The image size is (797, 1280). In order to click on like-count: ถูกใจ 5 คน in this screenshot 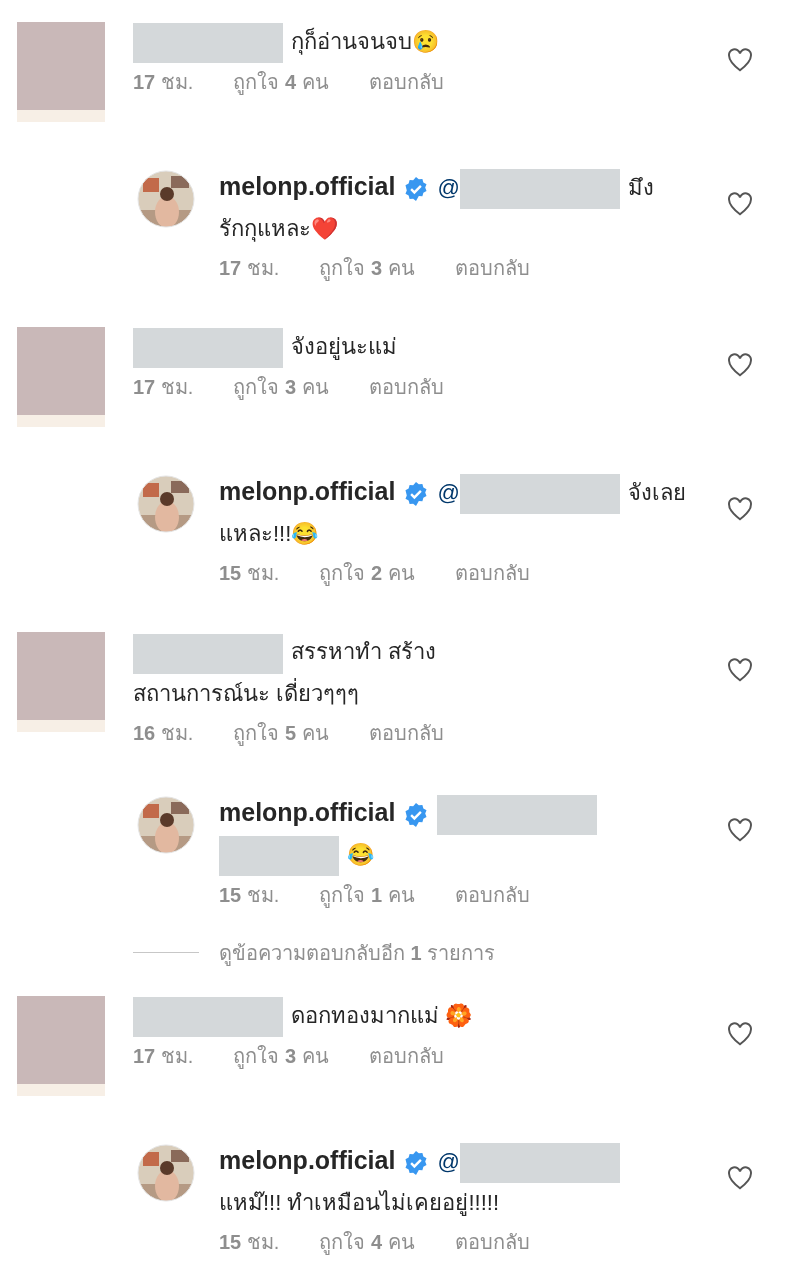, I will do `click(281, 732)`.